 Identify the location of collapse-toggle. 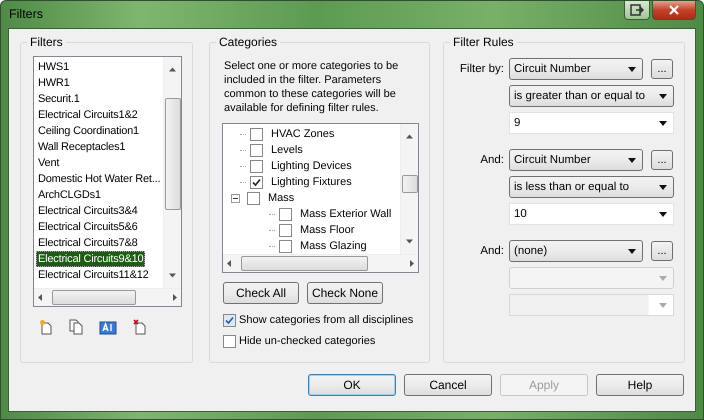
(237, 198).